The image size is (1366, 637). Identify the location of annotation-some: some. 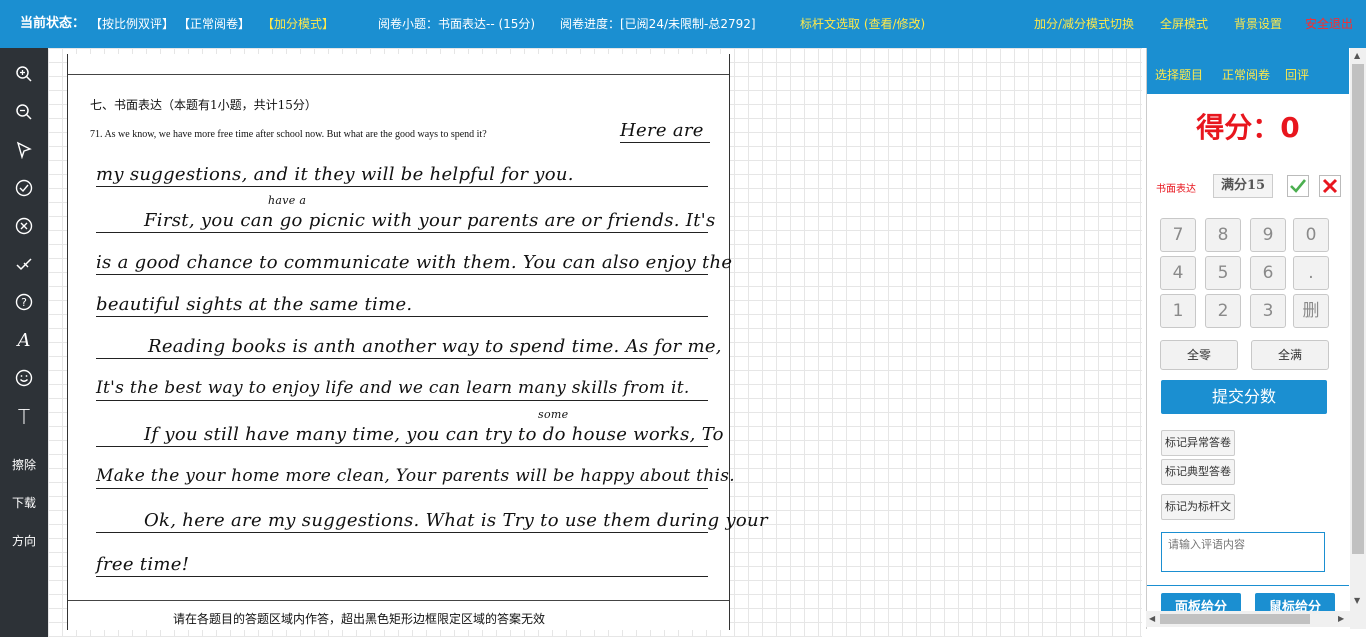
(553, 414).